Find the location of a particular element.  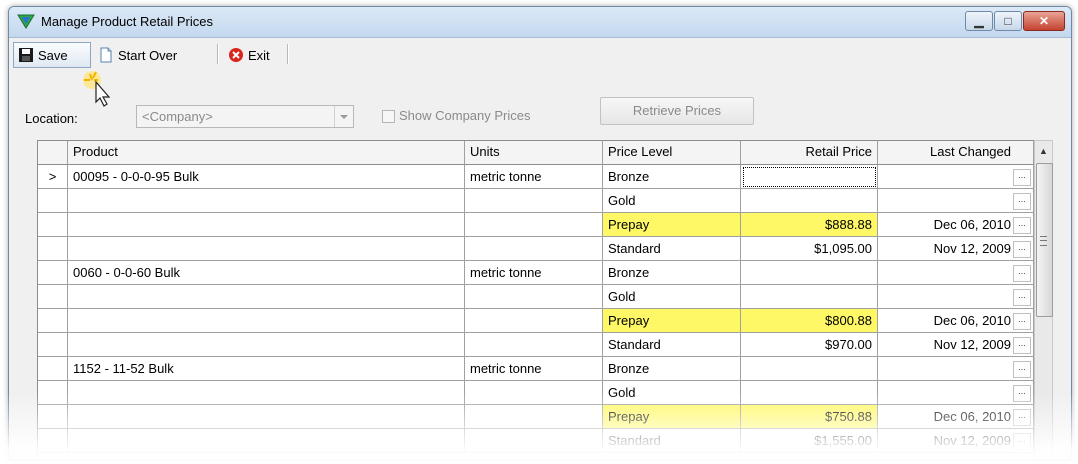

cell-price: $888.88 is located at coordinates (809, 225).